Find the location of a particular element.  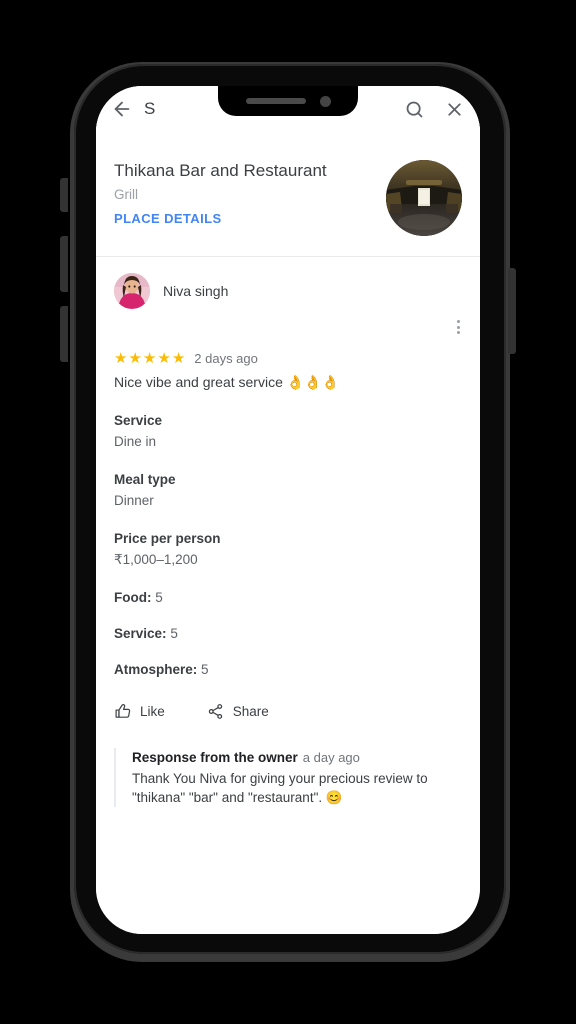

score-label: Atmosphere: is located at coordinates (156, 669).